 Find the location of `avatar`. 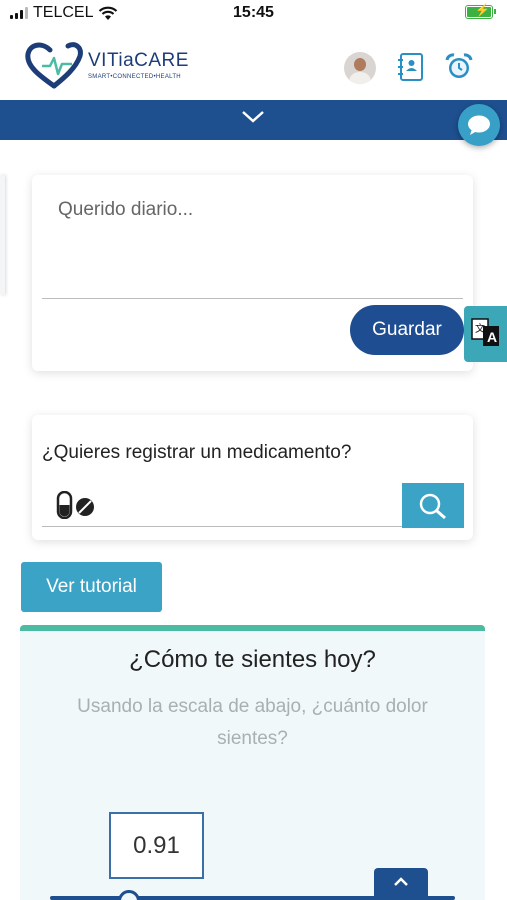

avatar is located at coordinates (360, 68).